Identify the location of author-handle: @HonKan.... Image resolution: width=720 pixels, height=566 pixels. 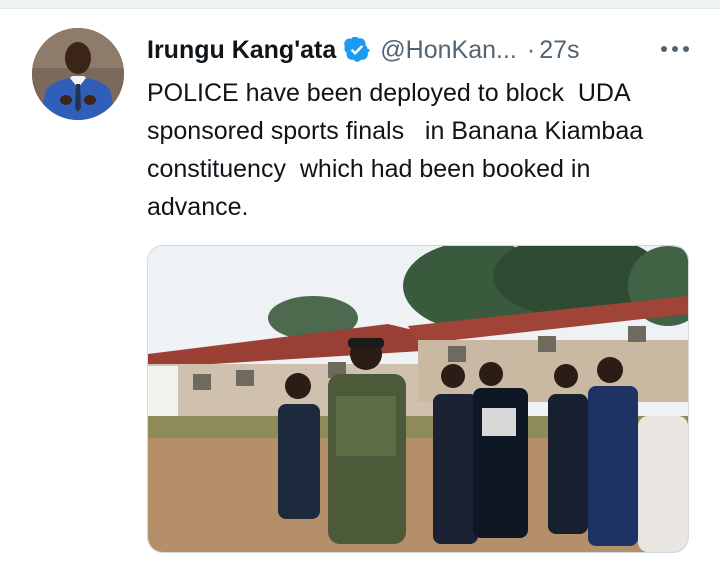
(448, 50).